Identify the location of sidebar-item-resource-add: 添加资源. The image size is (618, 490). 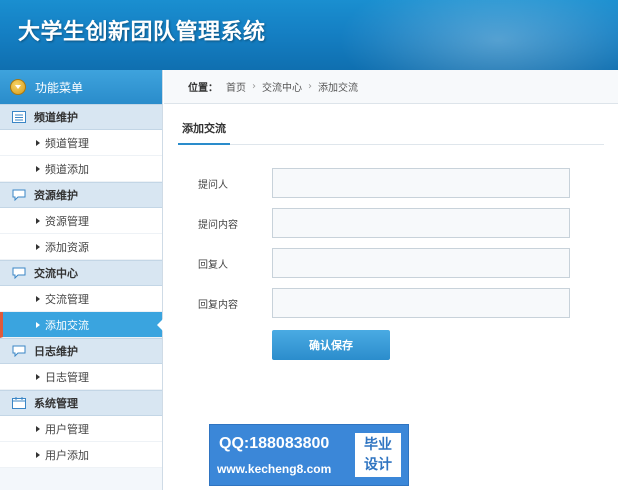
(81, 247).